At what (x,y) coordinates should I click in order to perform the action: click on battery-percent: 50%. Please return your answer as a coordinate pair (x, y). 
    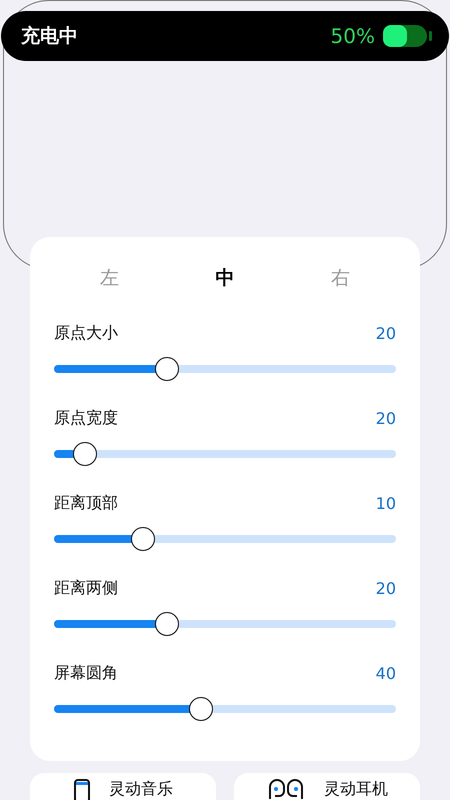
    Looking at the image, I should click on (352, 36).